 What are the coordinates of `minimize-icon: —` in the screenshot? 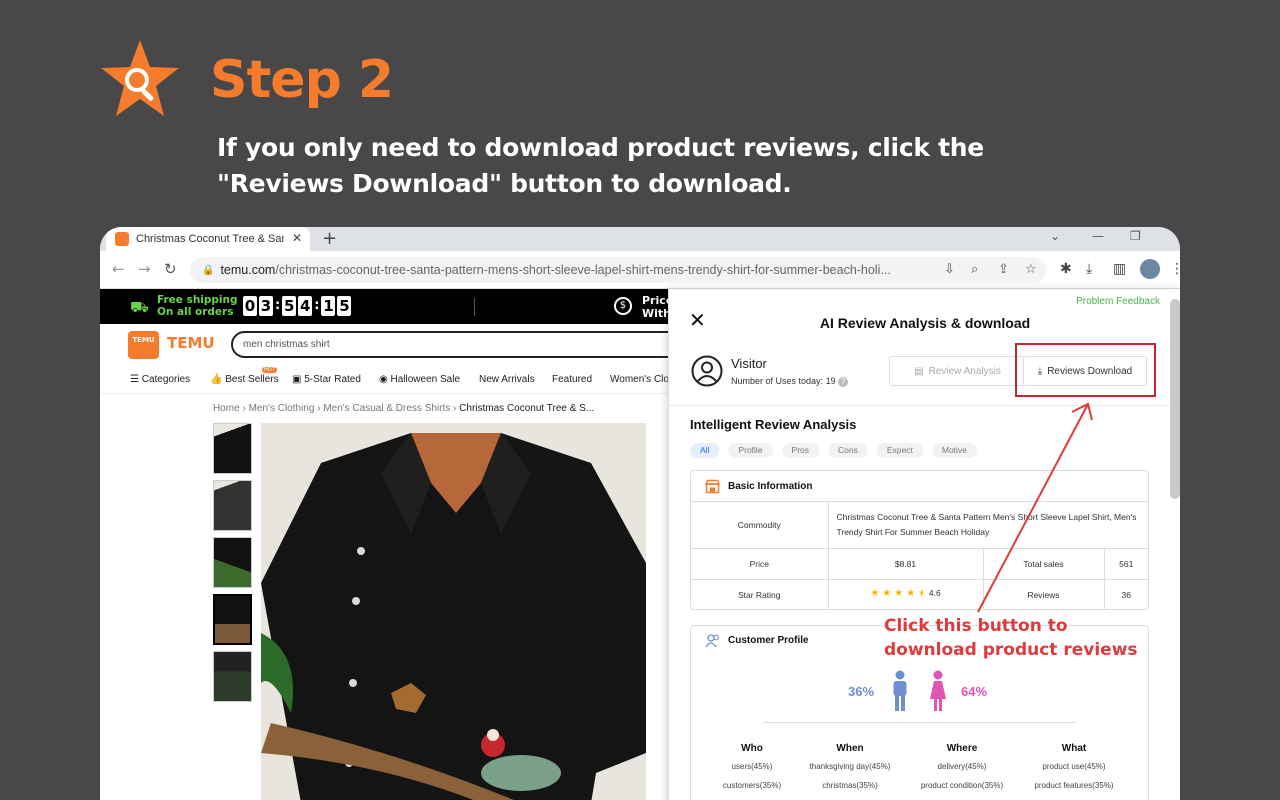 It's located at (1098, 236).